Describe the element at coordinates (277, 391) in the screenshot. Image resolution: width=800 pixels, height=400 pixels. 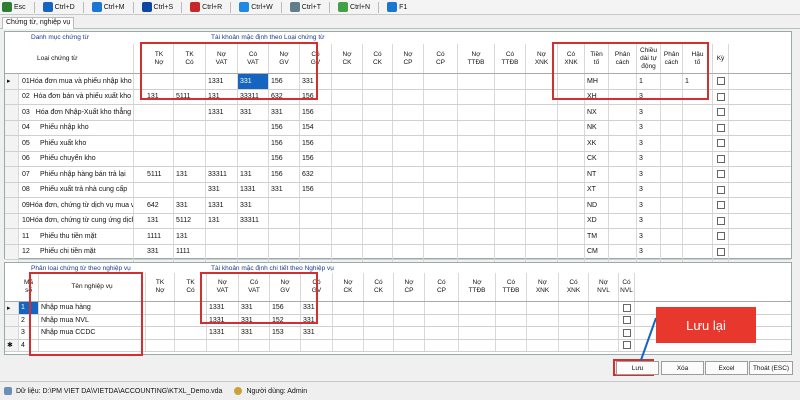
I see `user-label: Người dùng: Admin` at that location.